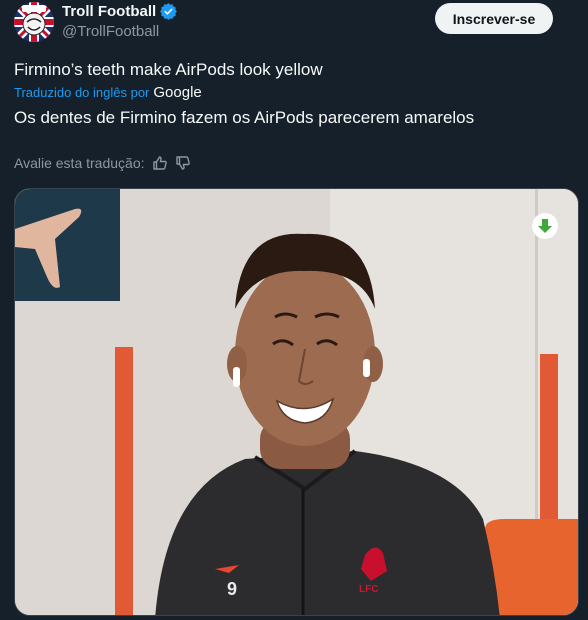 The height and width of the screenshot is (620, 588). I want to click on name-row: Troll Football, so click(120, 11).